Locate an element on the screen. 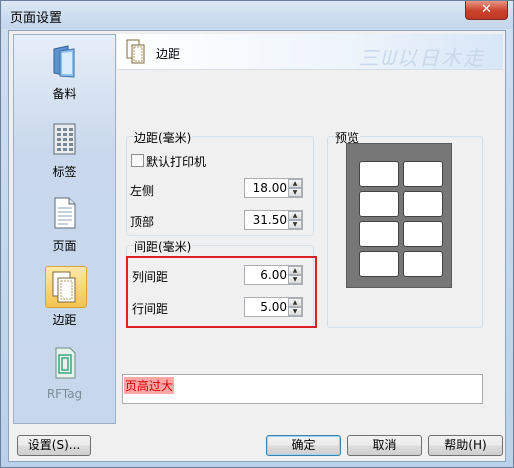  help-button: 帮助(H) is located at coordinates (465, 445).